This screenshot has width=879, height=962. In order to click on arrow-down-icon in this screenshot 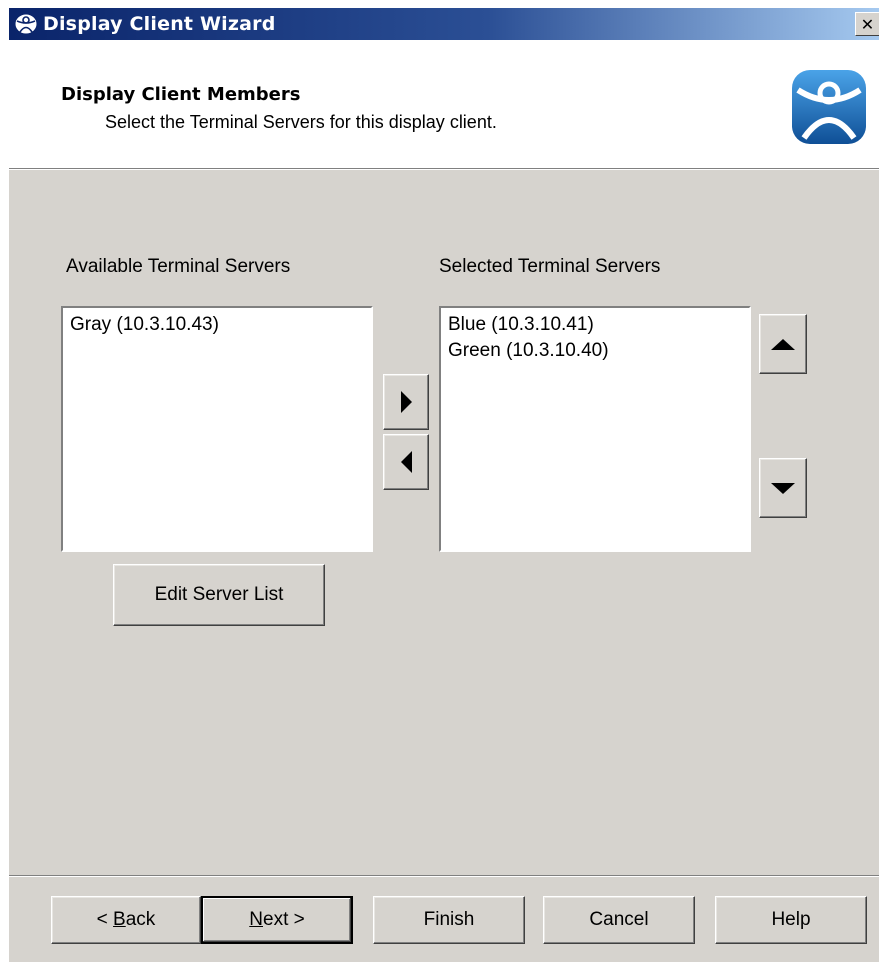, I will do `click(783, 488)`.